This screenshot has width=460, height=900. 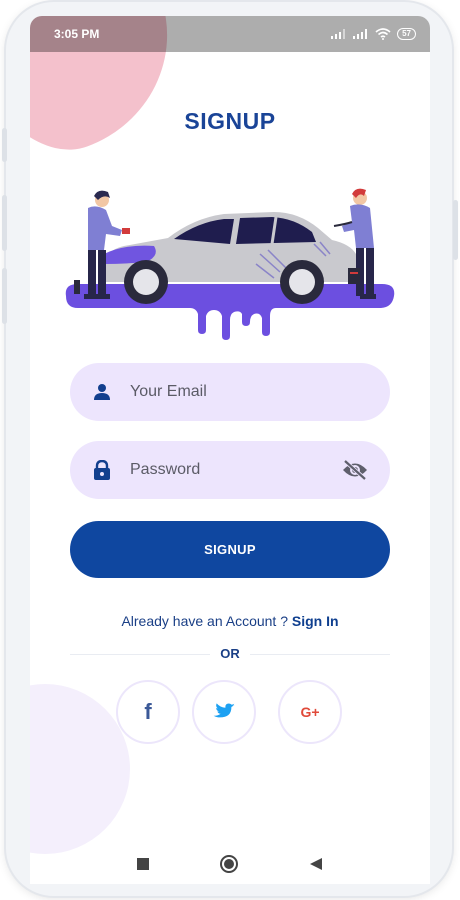 I want to click on twitter-button, so click(x=224, y=712).